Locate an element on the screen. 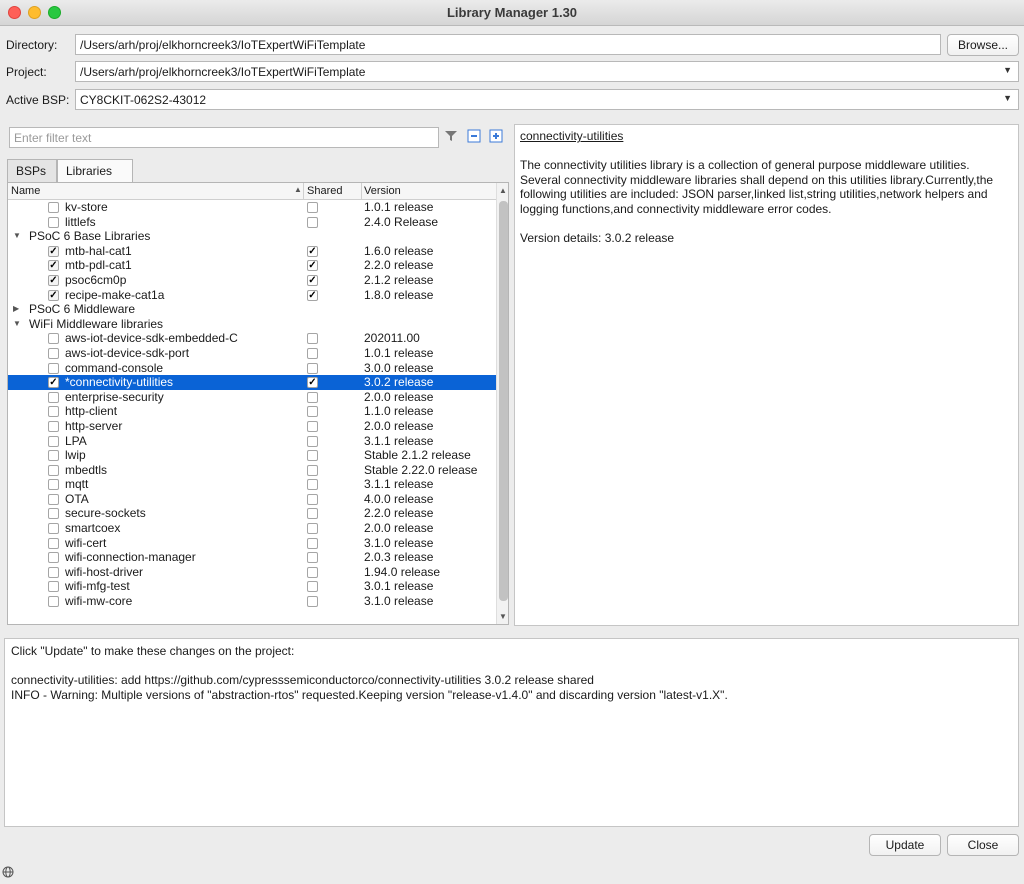  library-version: 2.2.0 release is located at coordinates (398, 513).